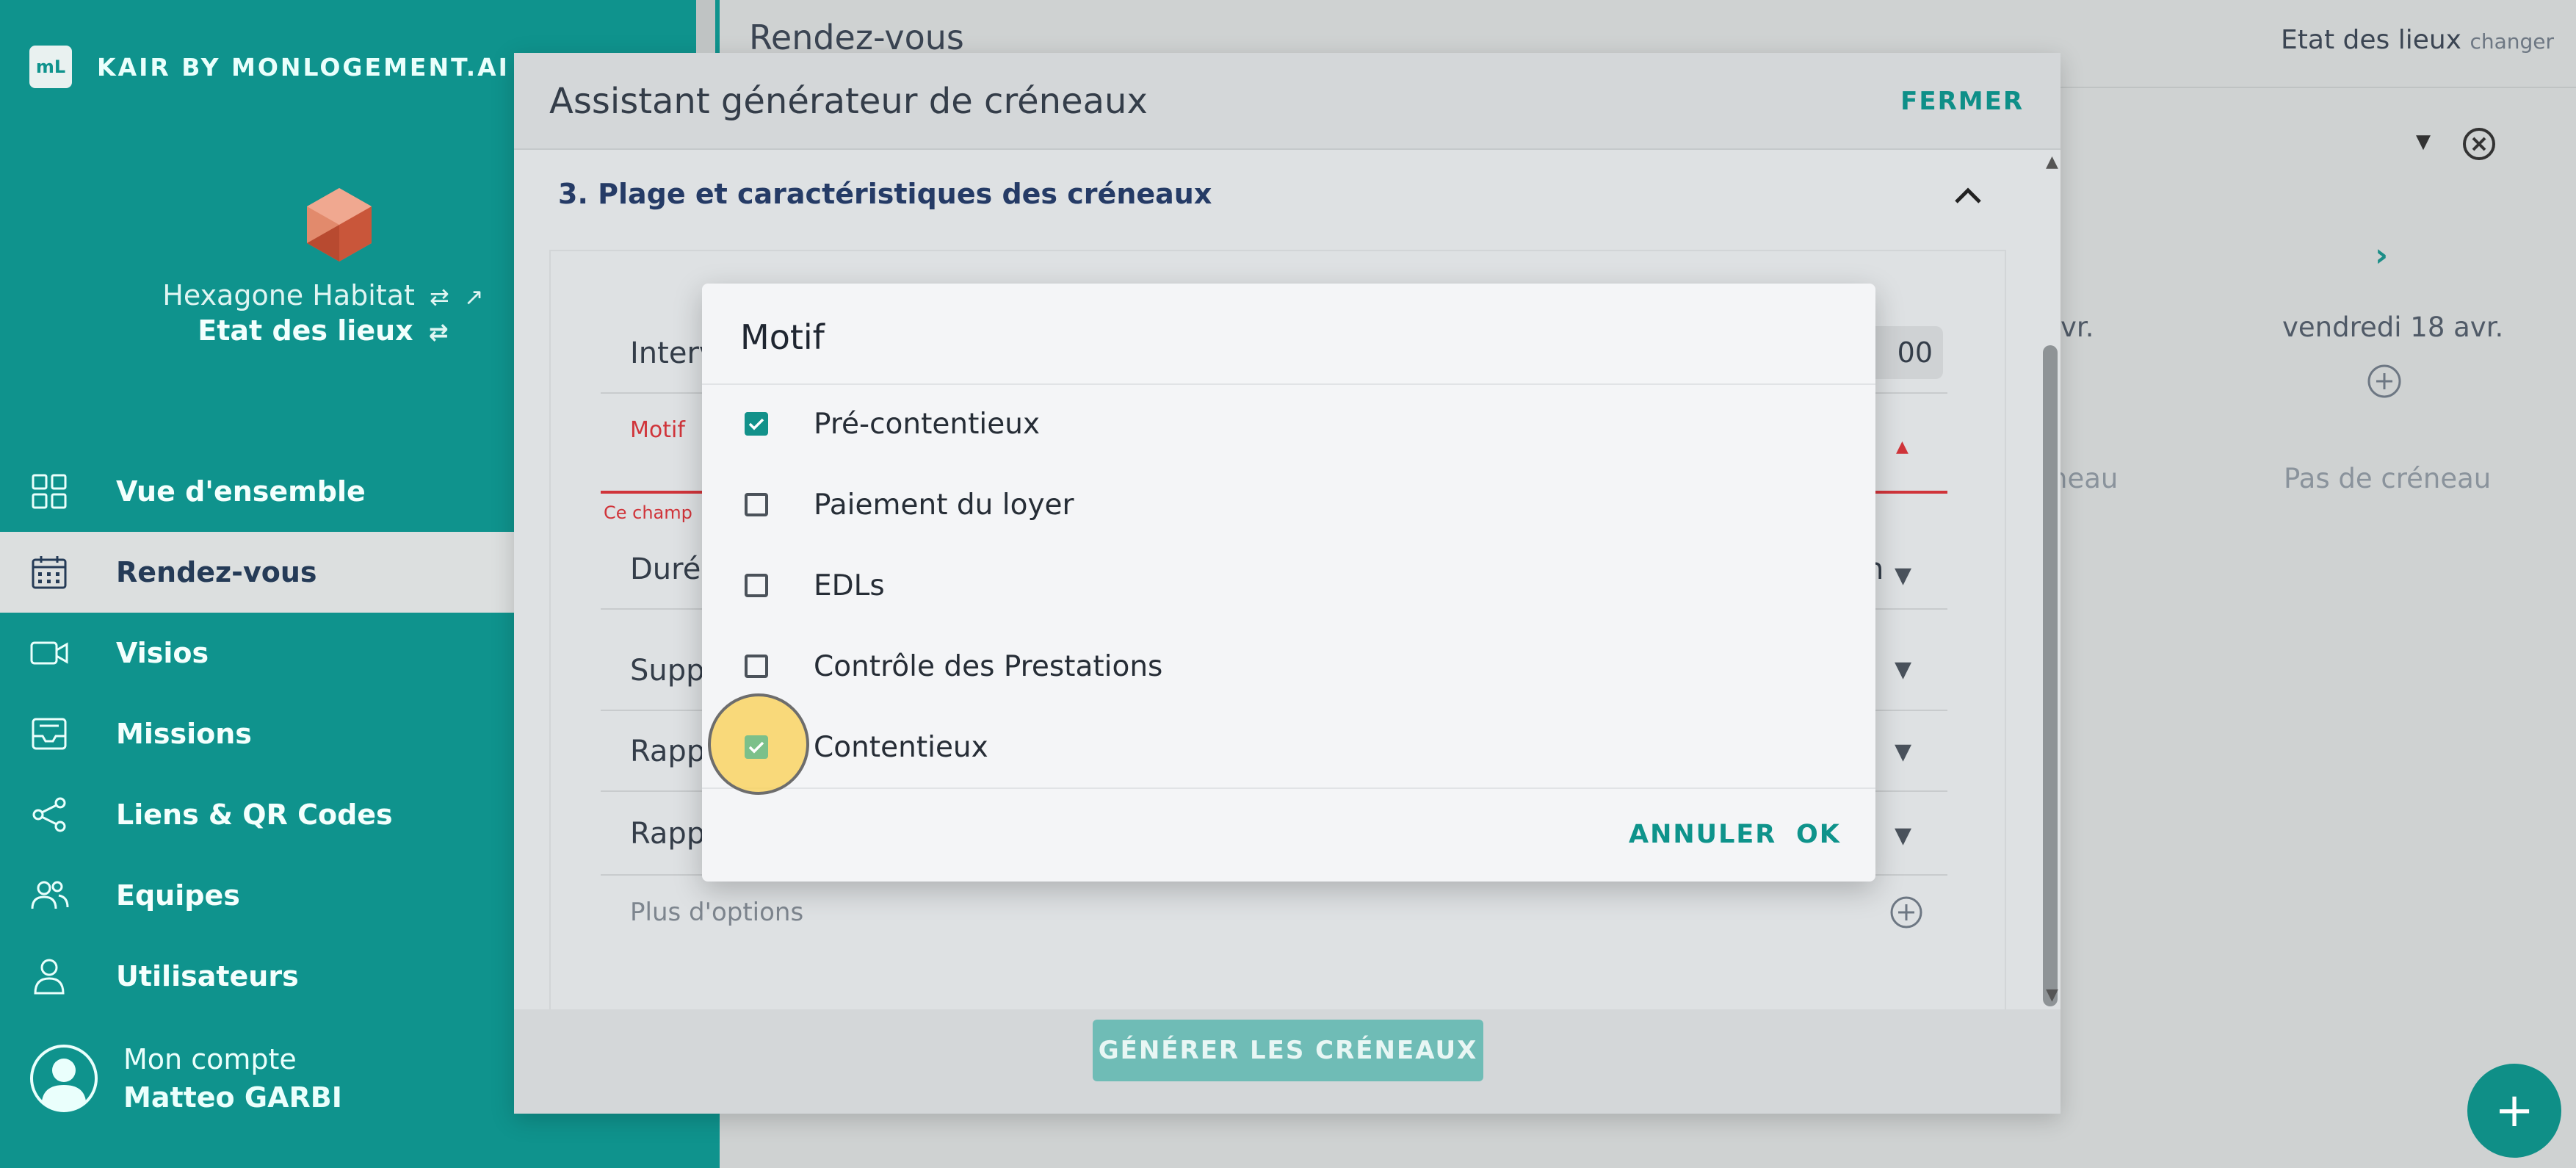 This screenshot has height=1168, width=2576. I want to click on org-module-text: Etat des lieux, so click(305, 330).